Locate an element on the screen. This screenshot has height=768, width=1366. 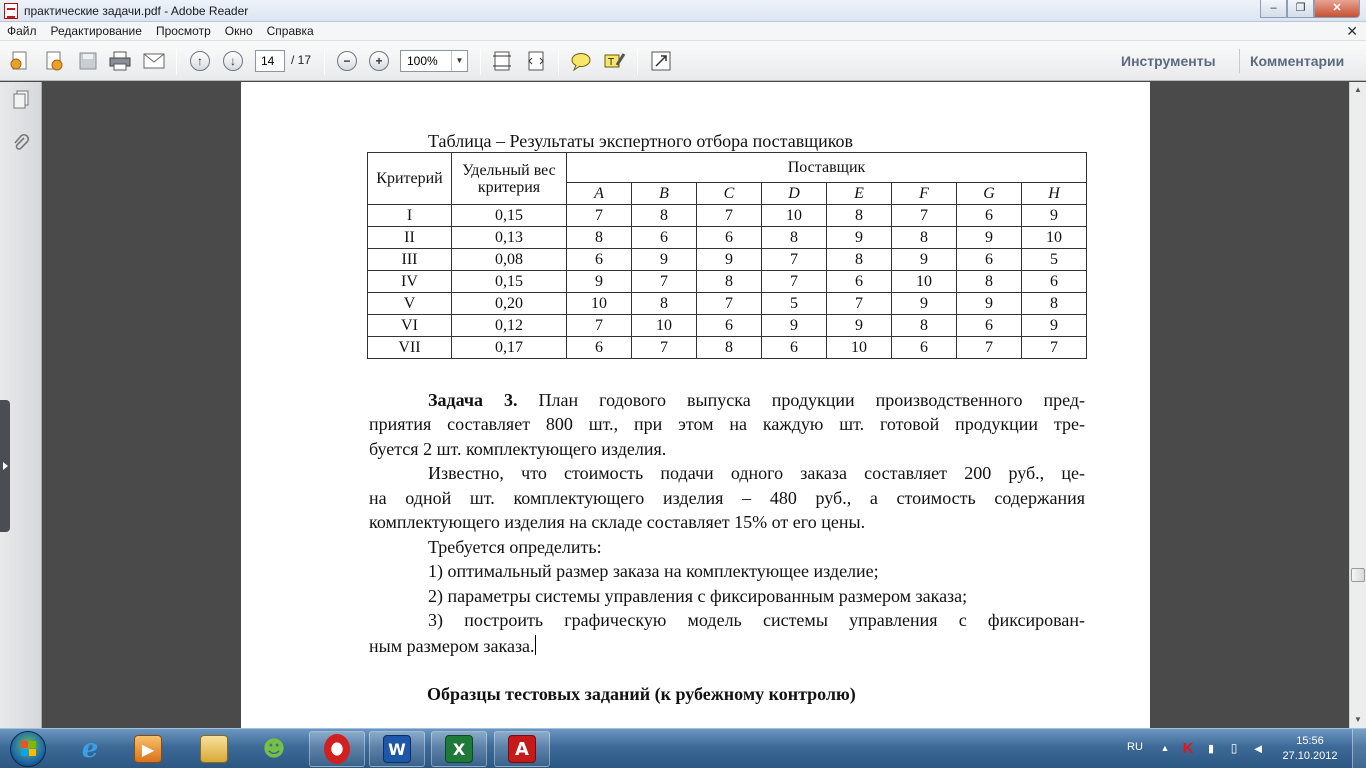
maximize-button: ❐ is located at coordinates (1300, 9).